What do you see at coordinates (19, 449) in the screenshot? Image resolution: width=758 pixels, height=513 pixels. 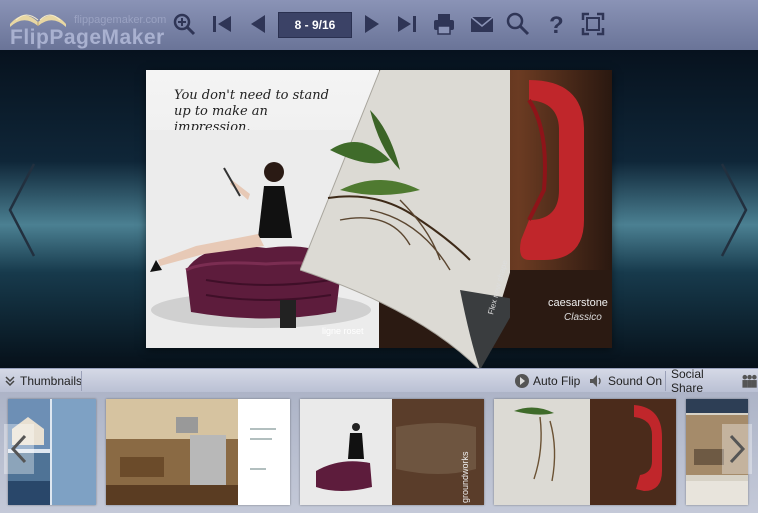 I see `thumbnails-prev-arrow-icon` at bounding box center [19, 449].